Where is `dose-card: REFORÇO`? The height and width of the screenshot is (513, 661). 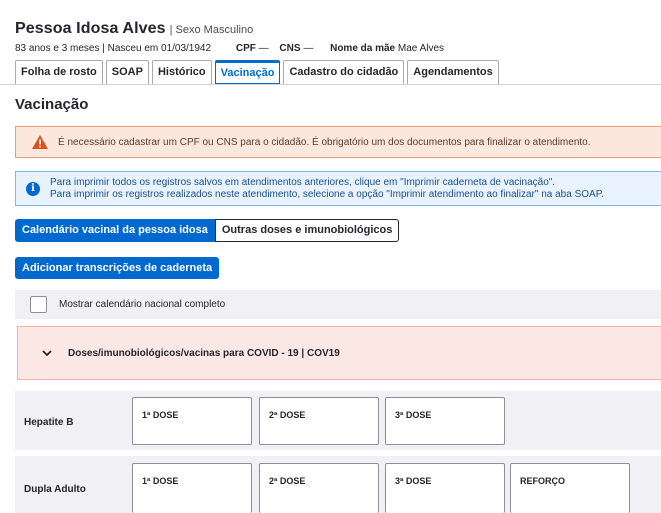
dose-card: REFORÇO is located at coordinates (570, 488).